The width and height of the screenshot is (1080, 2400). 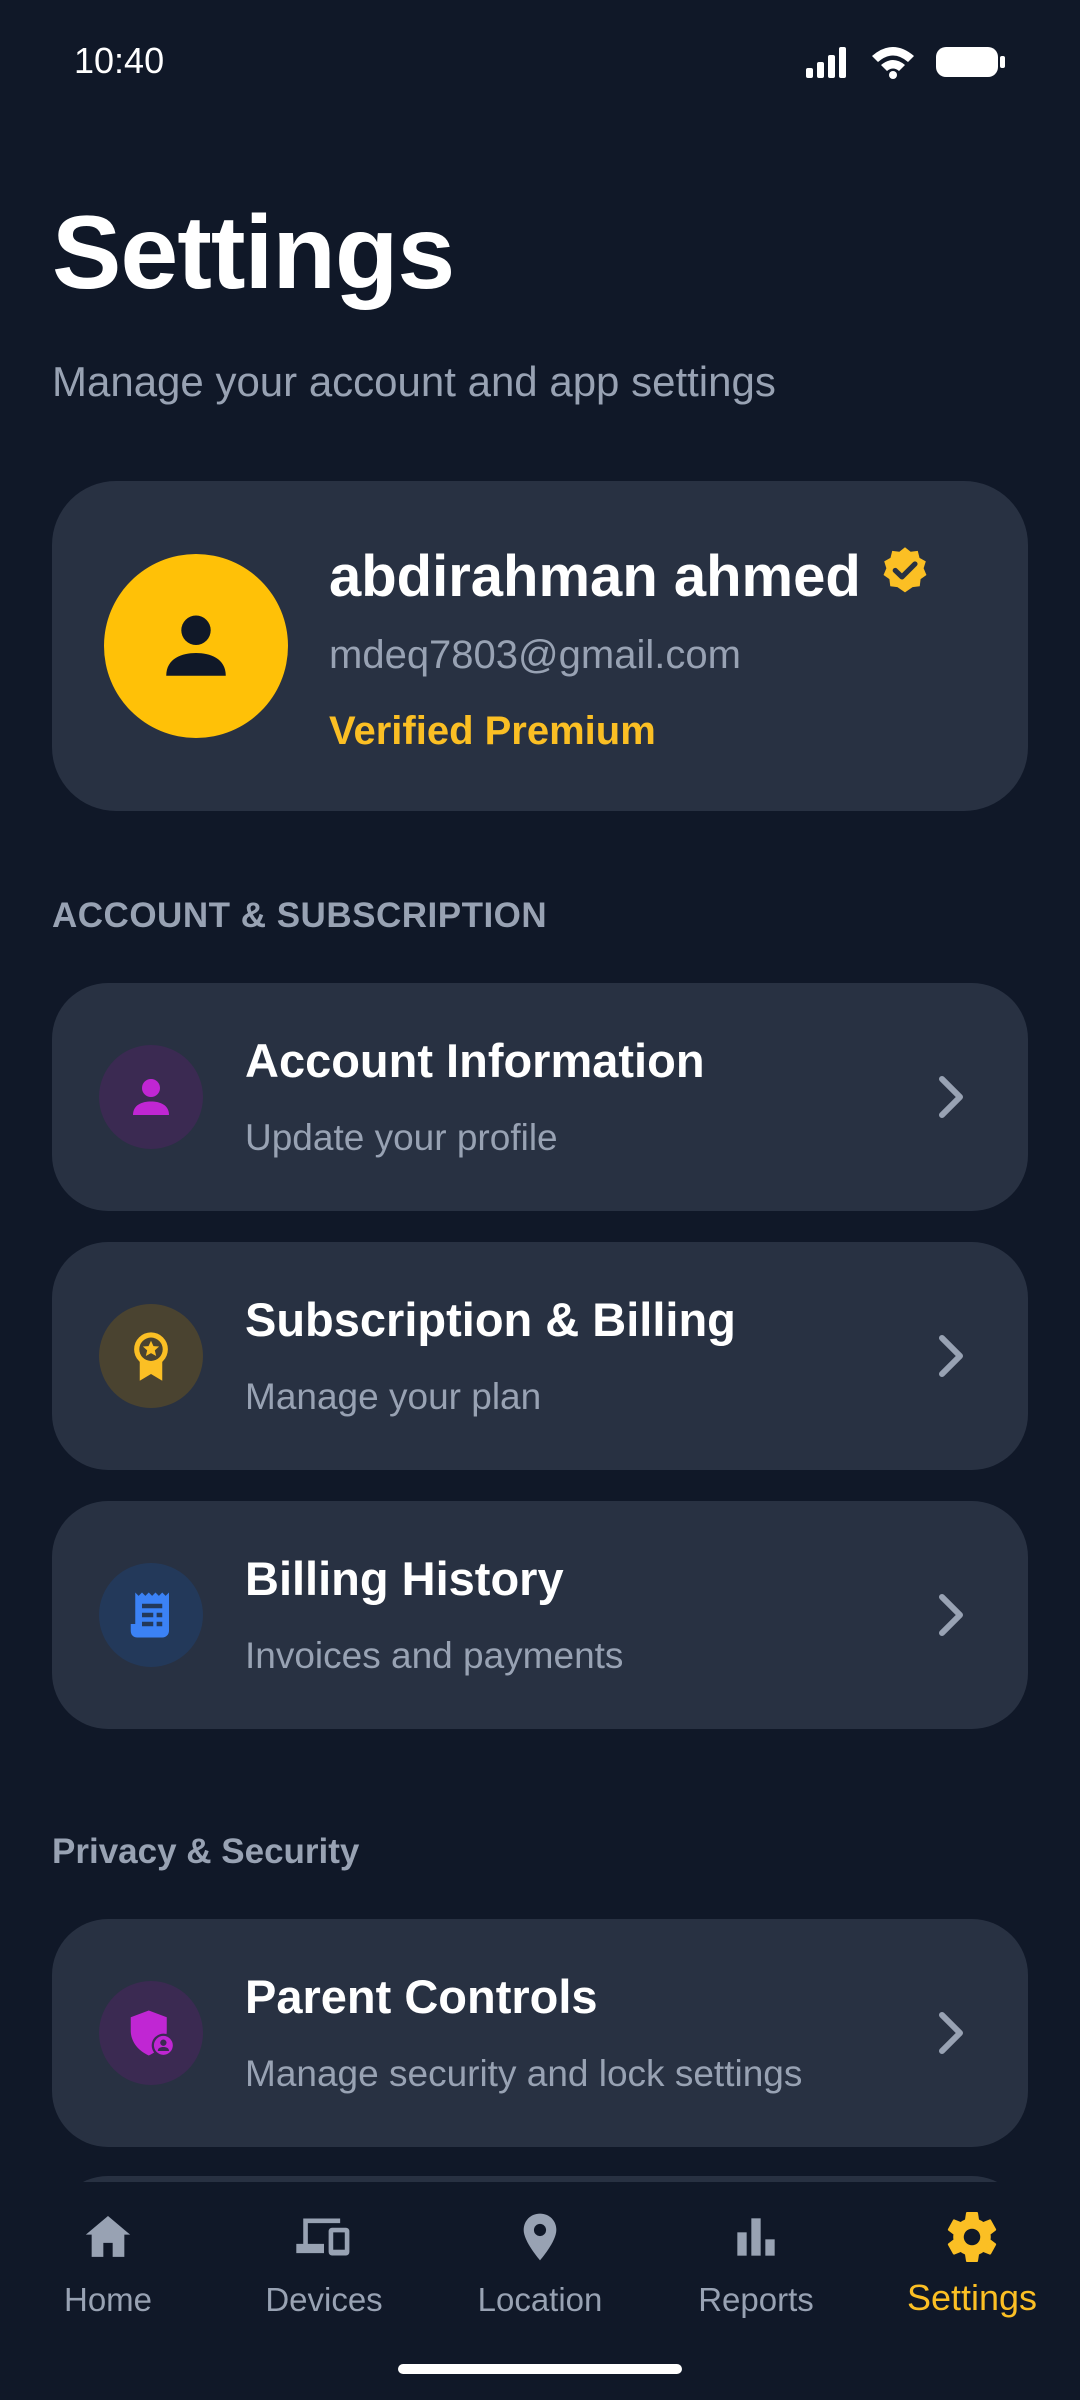 I want to click on nav-item-home: Home, so click(x=108, y=2267).